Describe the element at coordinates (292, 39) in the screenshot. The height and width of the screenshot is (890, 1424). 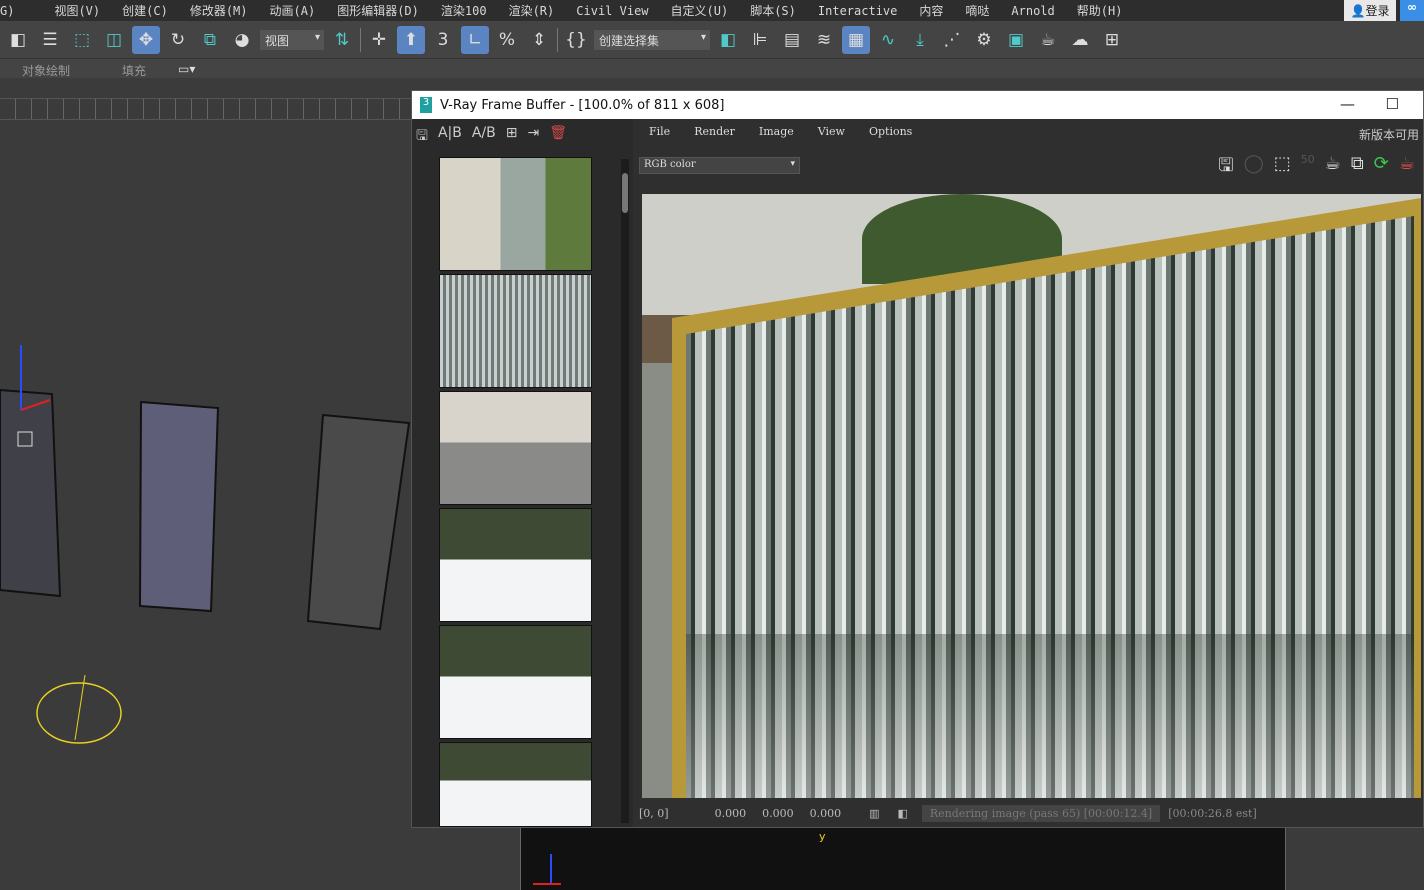
I see `reference-coord-dropdown: 视图` at that location.